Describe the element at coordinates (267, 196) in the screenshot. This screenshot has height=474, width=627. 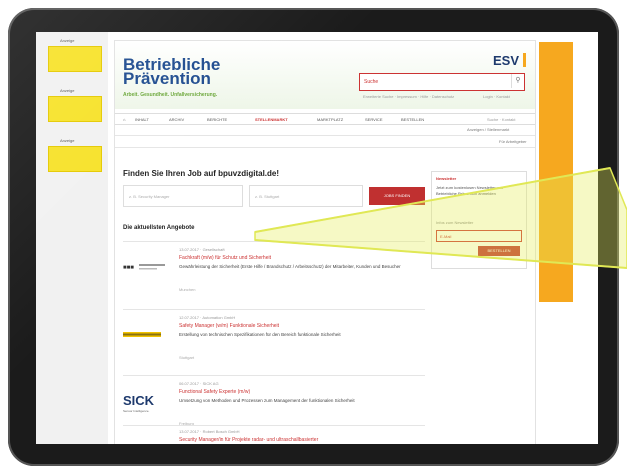
I see `job-where-placeholder: z. B. Stuttgart` at that location.